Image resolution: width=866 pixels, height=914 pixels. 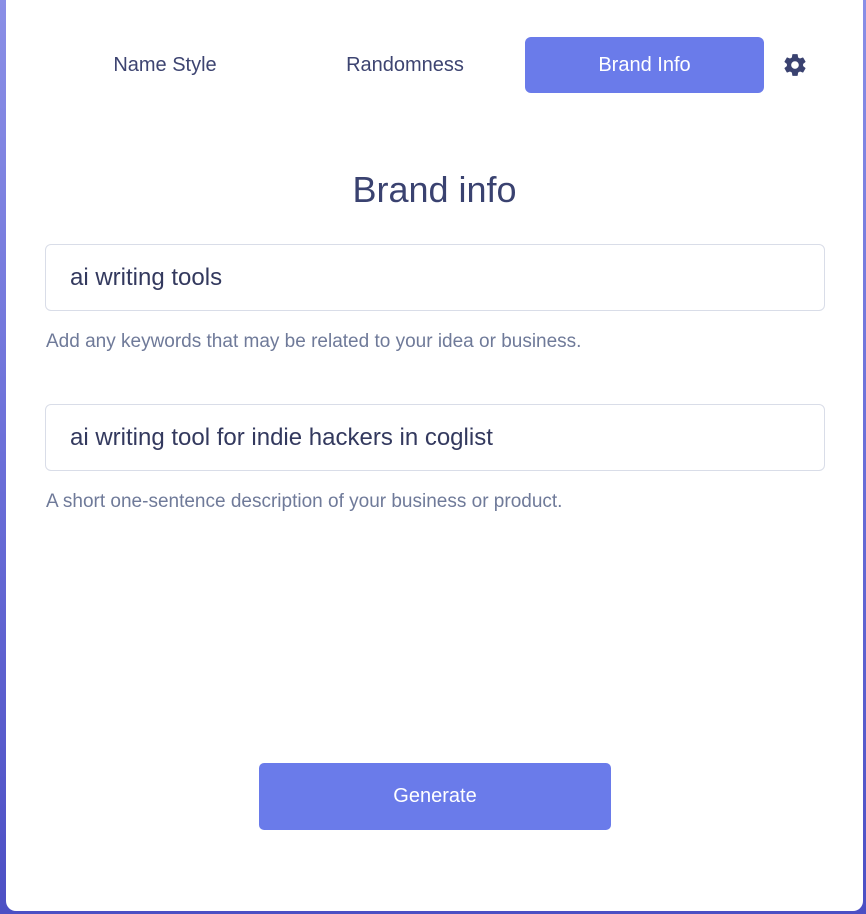 What do you see at coordinates (795, 65) in the screenshot?
I see `gear-icon` at bounding box center [795, 65].